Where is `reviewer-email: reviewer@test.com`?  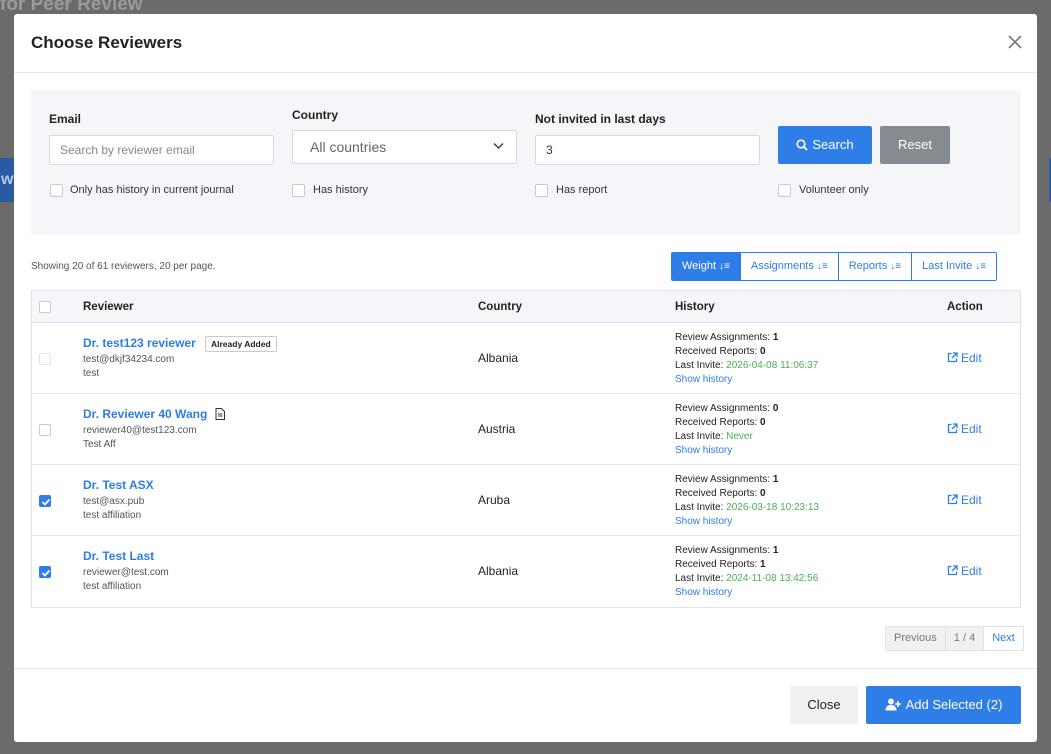
reviewer-email: reviewer@test.com is located at coordinates (126, 572).